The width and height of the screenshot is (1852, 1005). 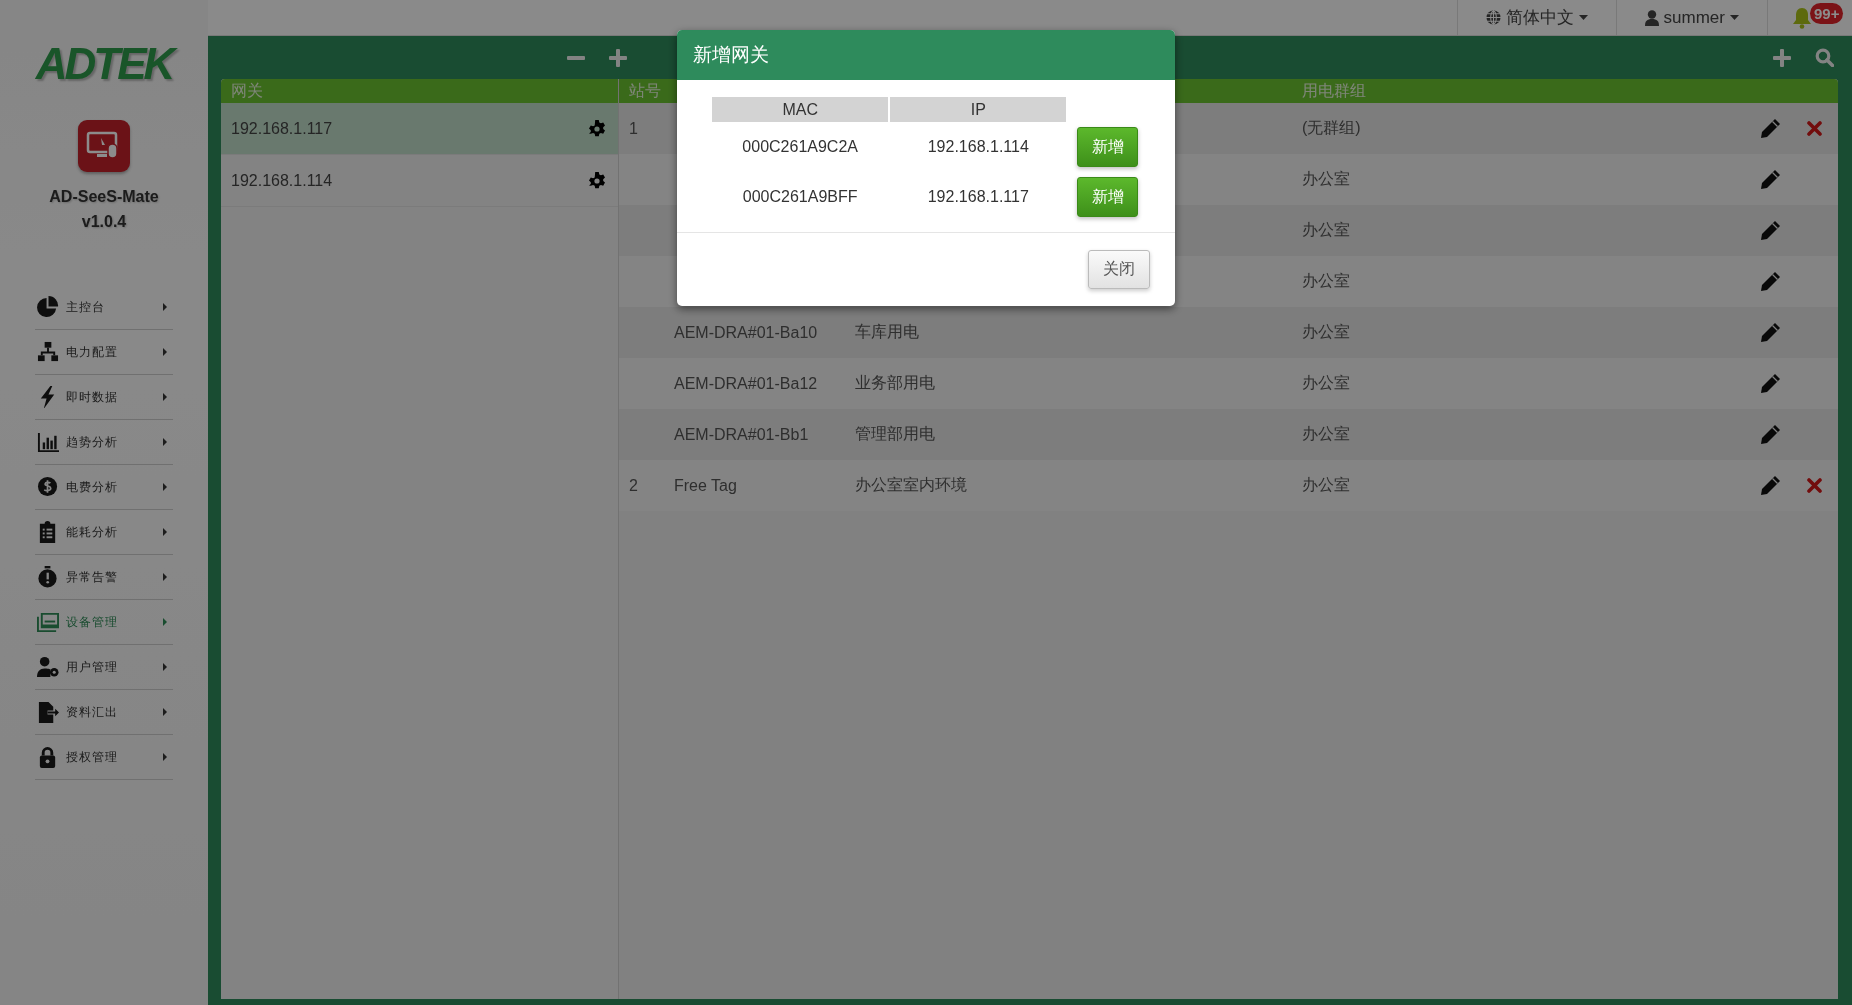 What do you see at coordinates (746, 383) in the screenshot?
I see `table-cell-text: AEM-DRA#01-Ba12` at bounding box center [746, 383].